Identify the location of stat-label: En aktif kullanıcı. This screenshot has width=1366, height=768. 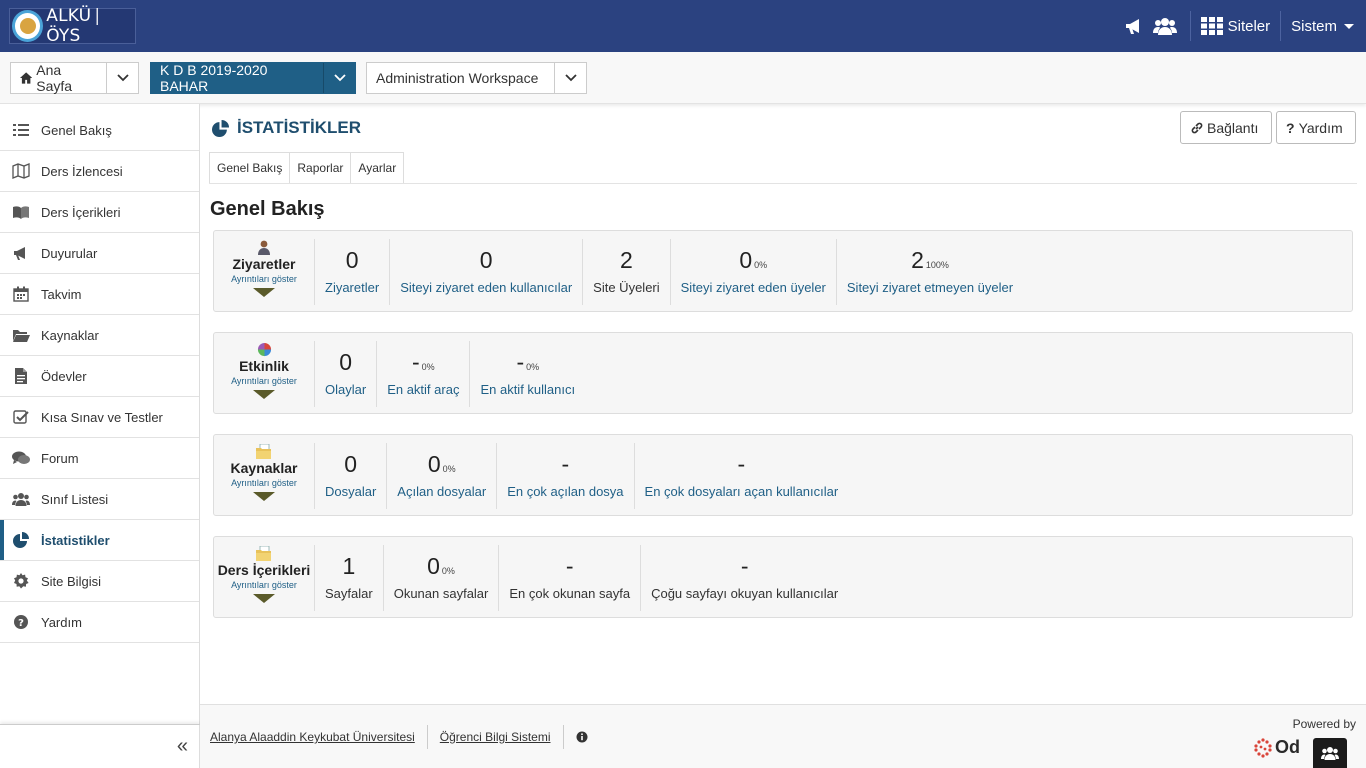
(527, 389).